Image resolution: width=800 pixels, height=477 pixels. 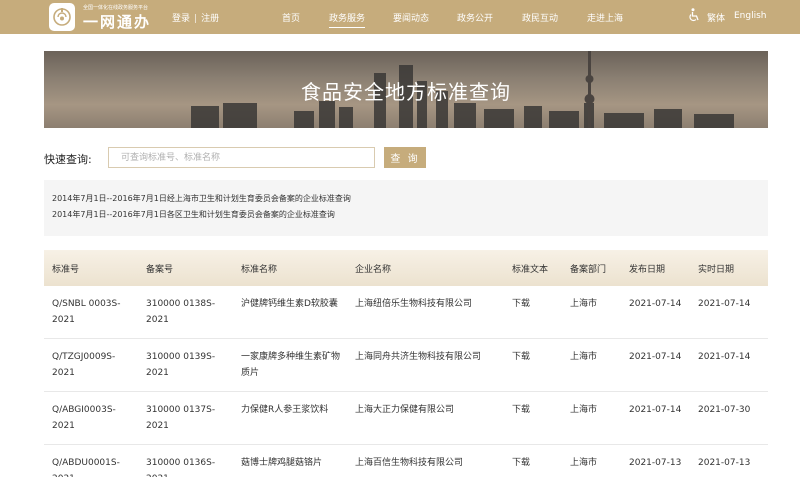 I want to click on search-input, so click(x=241, y=157).